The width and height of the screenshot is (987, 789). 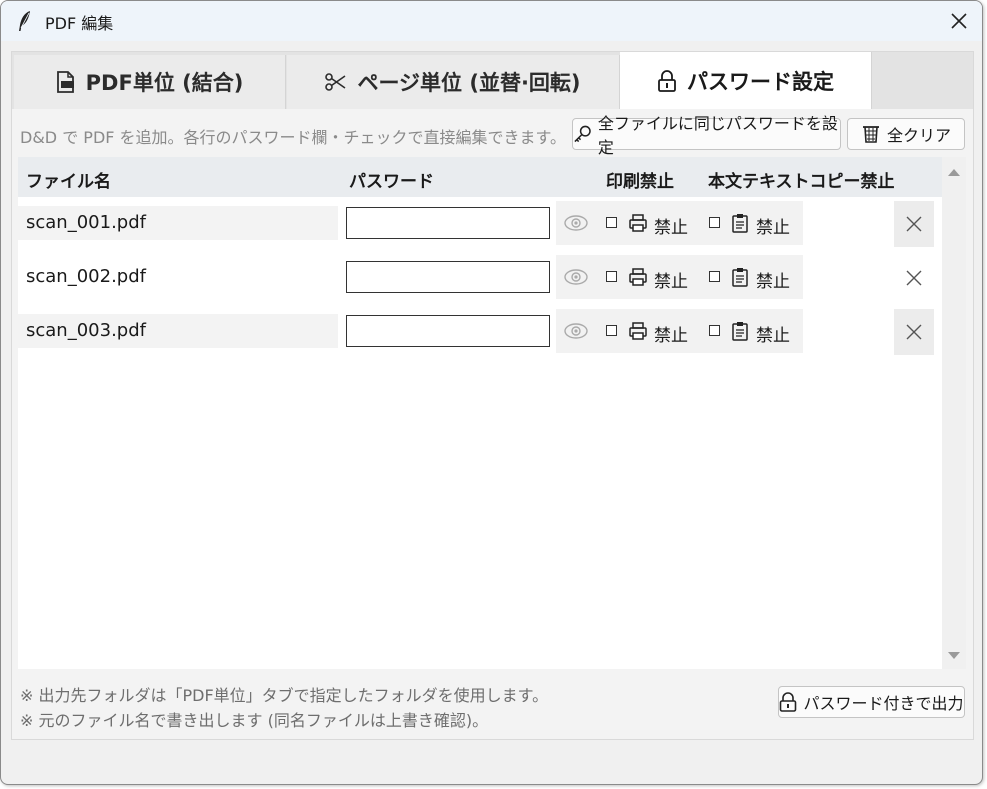 What do you see at coordinates (491, 21) in the screenshot?
I see `title-bar: PDF 編集` at bounding box center [491, 21].